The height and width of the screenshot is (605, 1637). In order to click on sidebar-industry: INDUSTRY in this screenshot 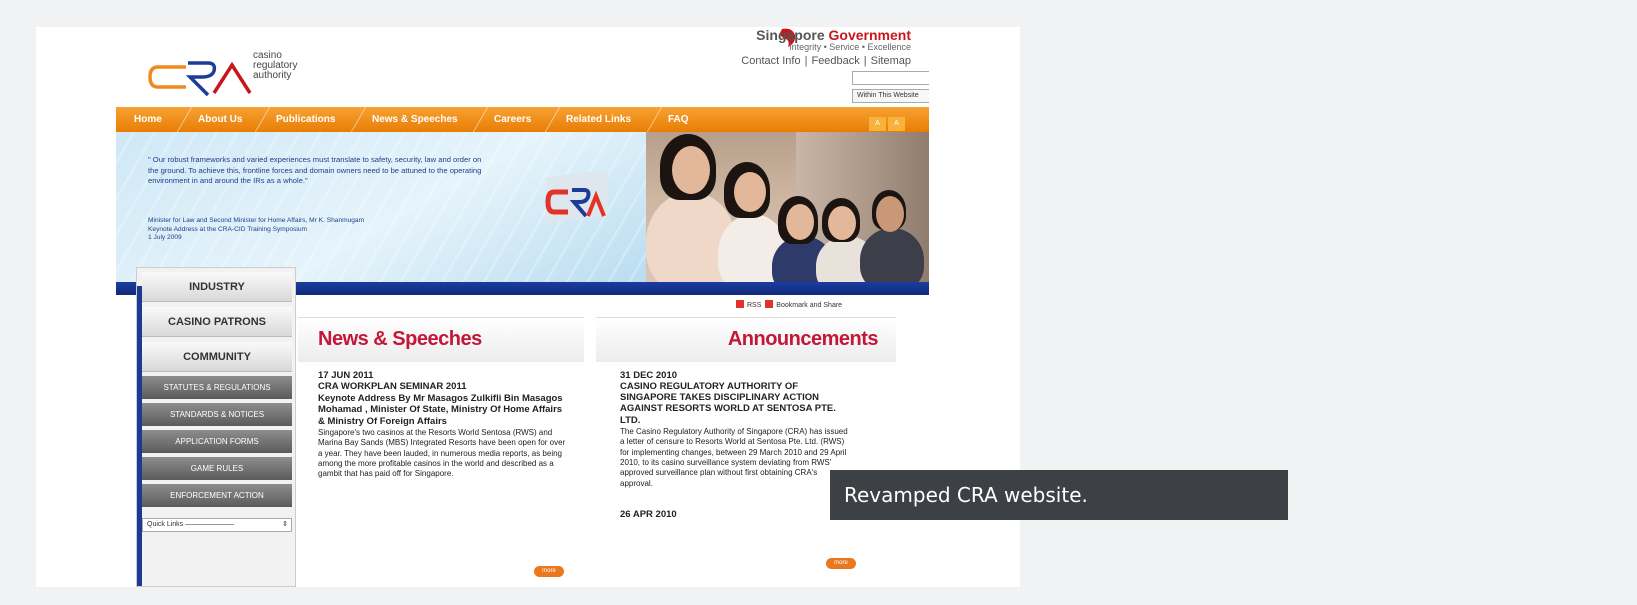, I will do `click(217, 287)`.